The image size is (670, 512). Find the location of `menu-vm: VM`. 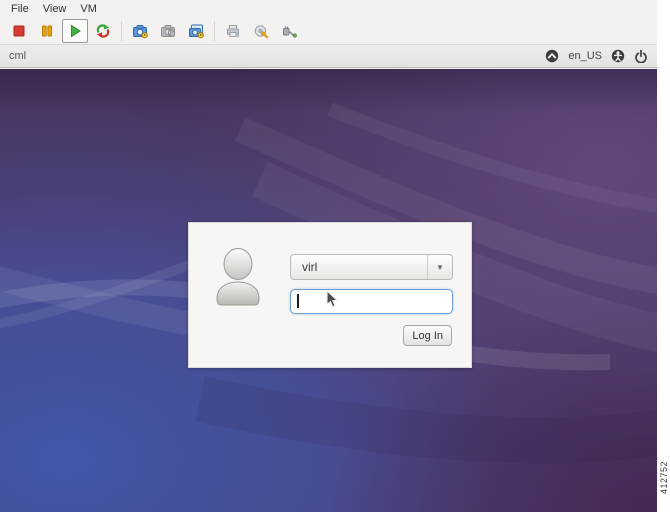

menu-vm: VM is located at coordinates (88, 9).